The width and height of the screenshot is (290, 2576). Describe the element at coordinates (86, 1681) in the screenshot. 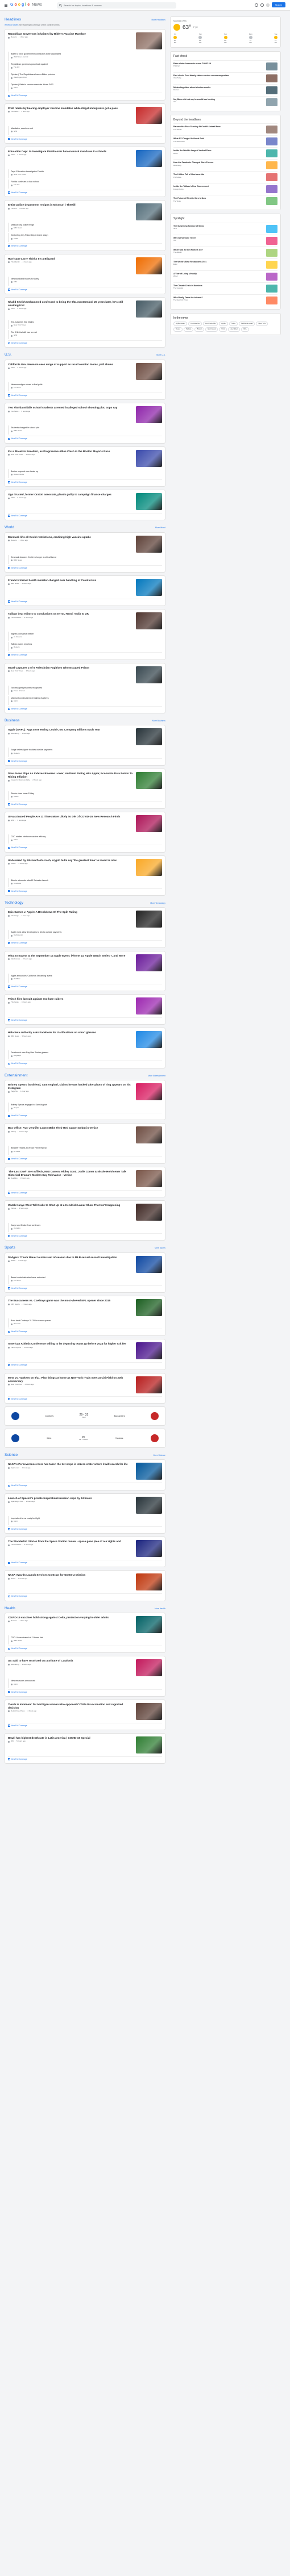

I see `related-headline: New measures announced` at that location.